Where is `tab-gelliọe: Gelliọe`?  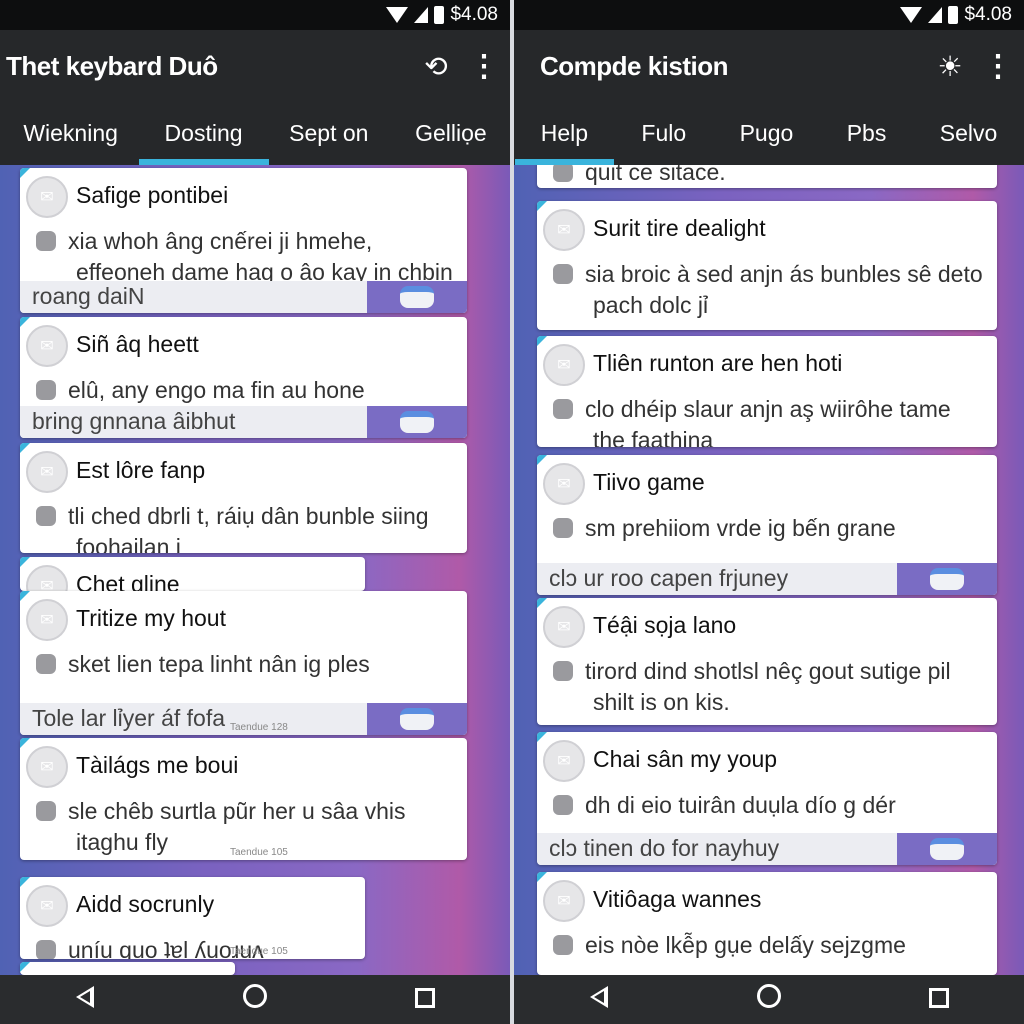 tab-gelliọe: Gelliọe is located at coordinates (451, 133).